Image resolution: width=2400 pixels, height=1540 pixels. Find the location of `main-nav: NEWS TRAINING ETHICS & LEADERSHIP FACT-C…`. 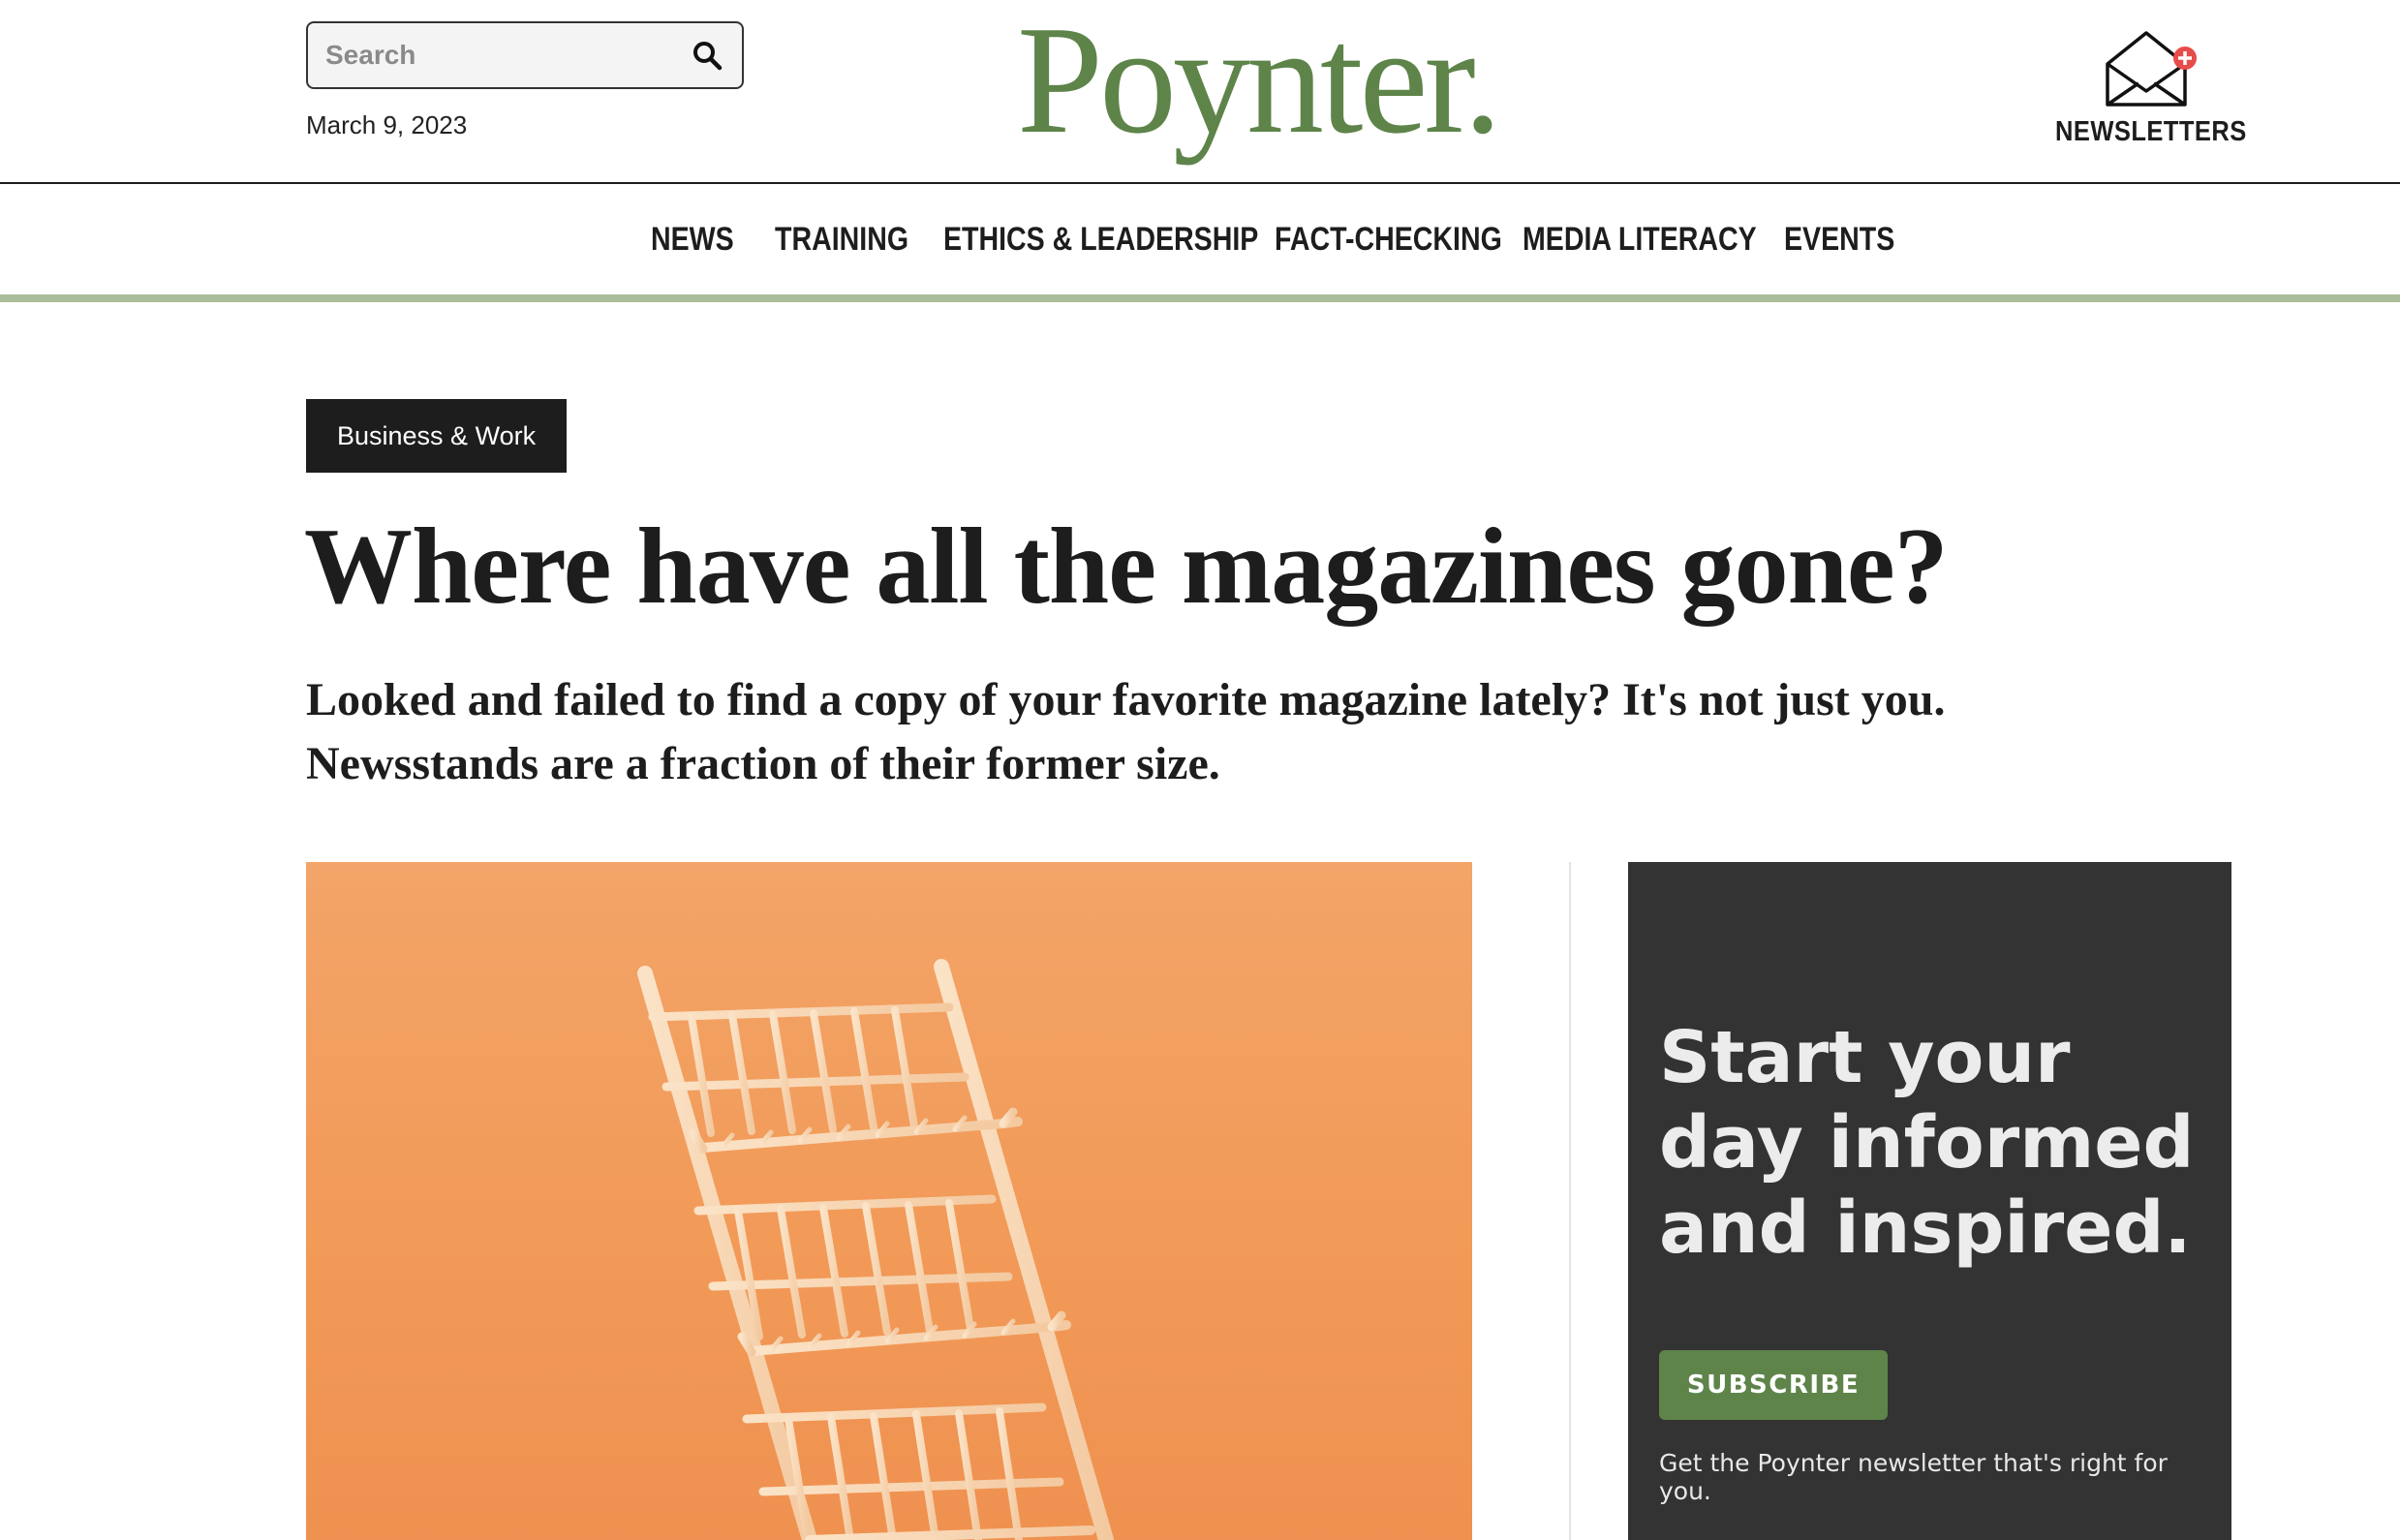

main-nav: NEWS TRAINING ETHICS & LEADERSHIP FACT-C… is located at coordinates (1200, 243).